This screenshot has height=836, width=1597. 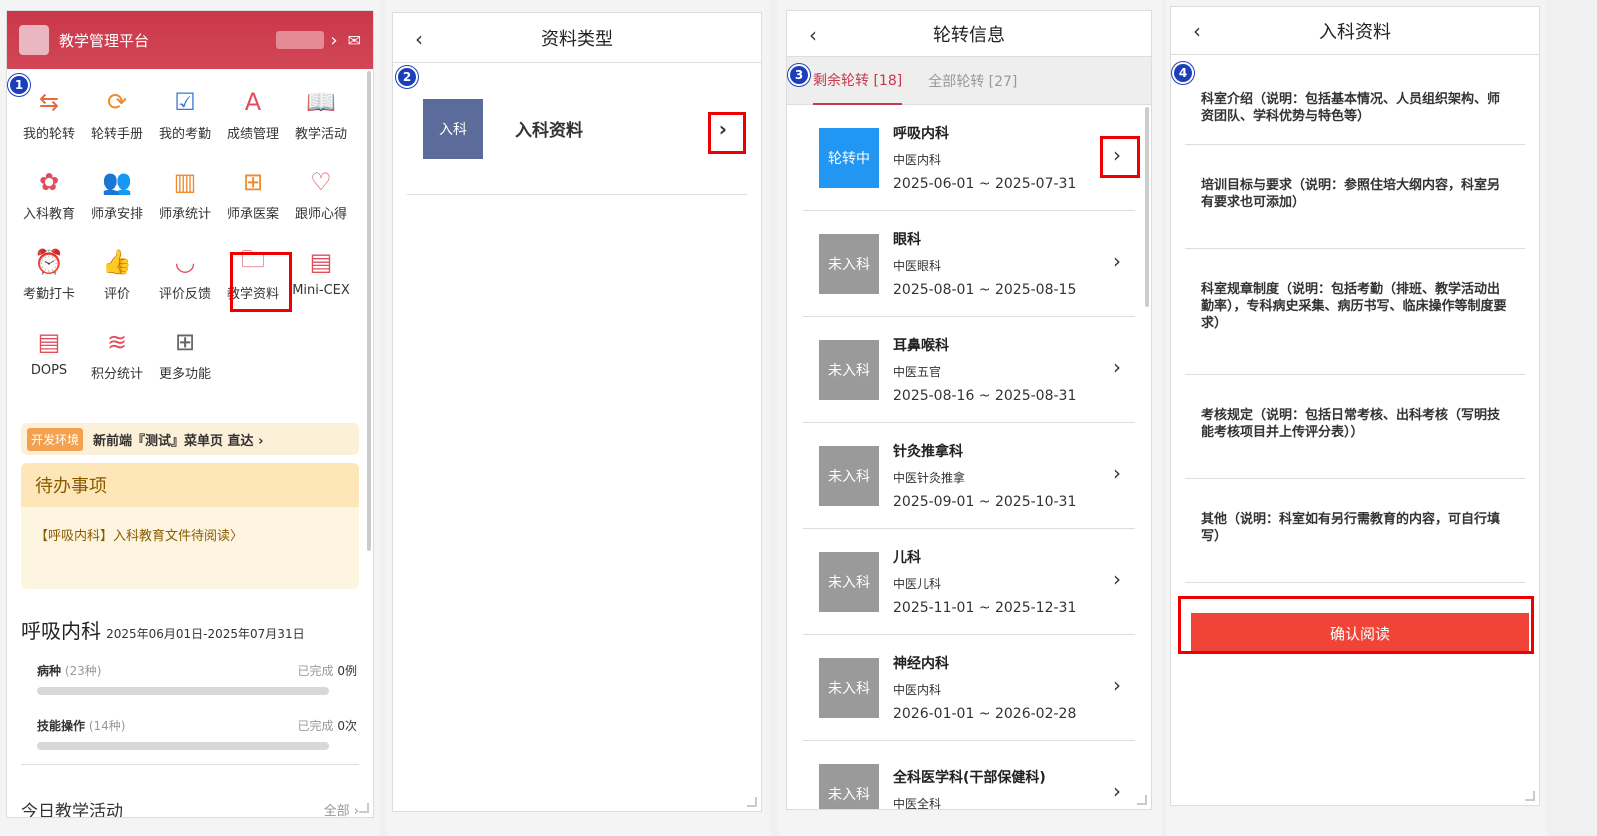 What do you see at coordinates (61, 631) in the screenshot?
I see `dept-name: 呼吸内科` at bounding box center [61, 631].